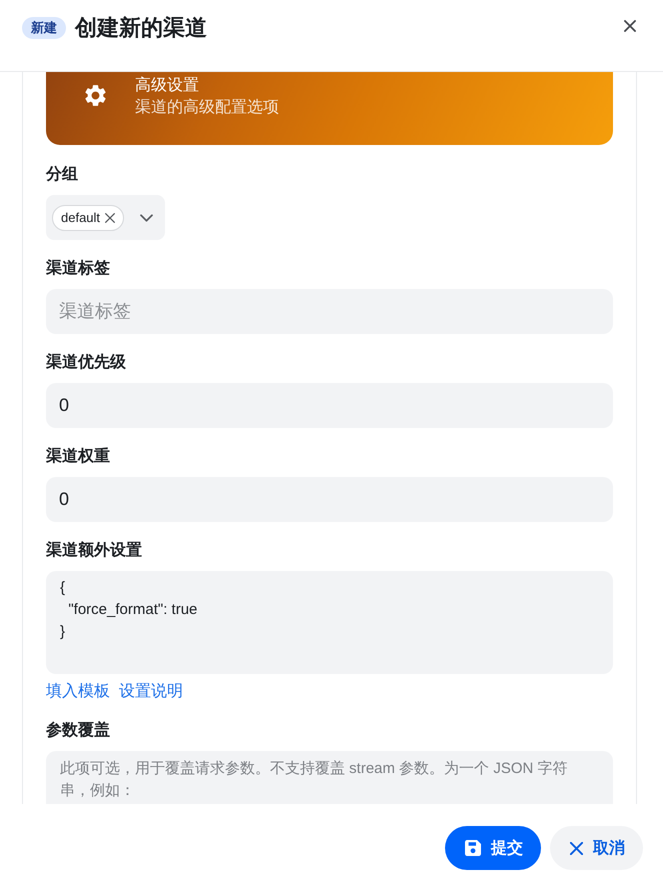 Image resolution: width=663 pixels, height=892 pixels. I want to click on settings-icon, so click(95, 95).